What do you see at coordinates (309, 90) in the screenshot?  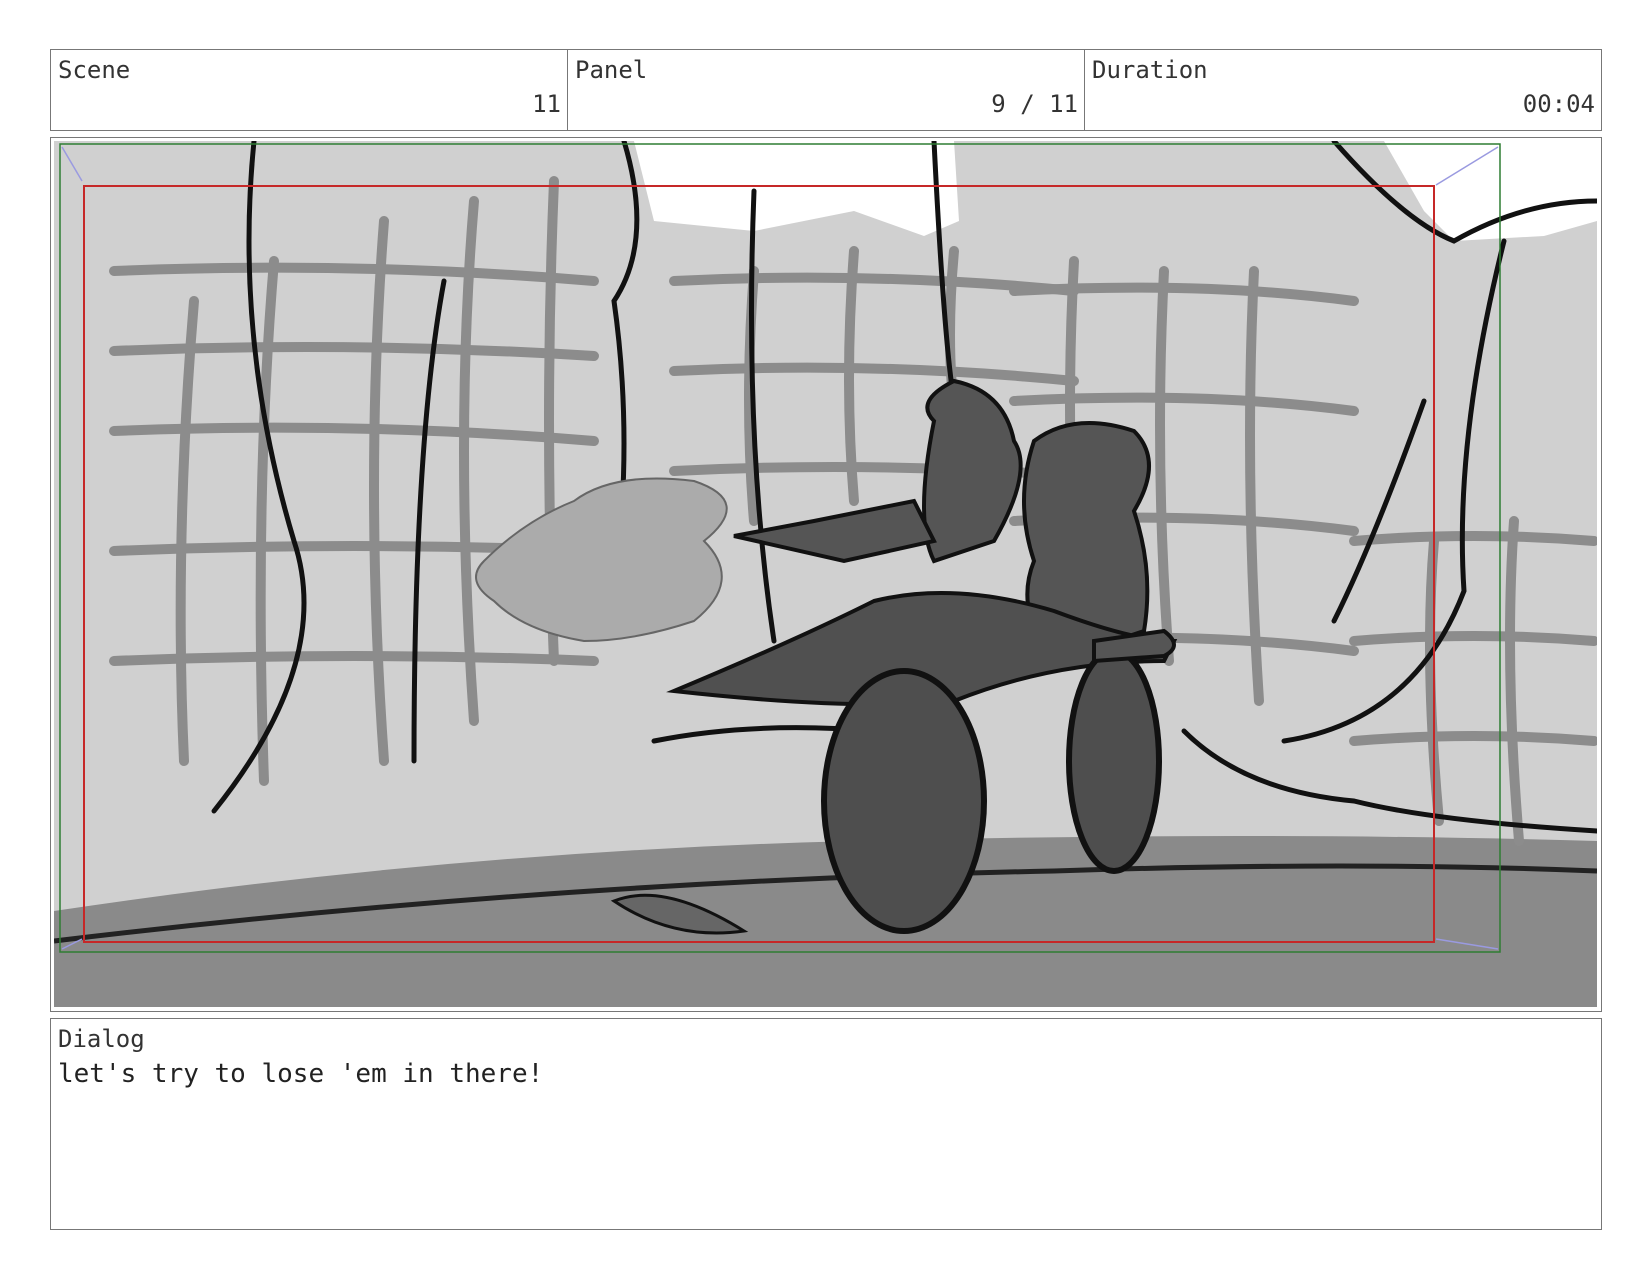 I see `scene-cell: Scene 11` at bounding box center [309, 90].